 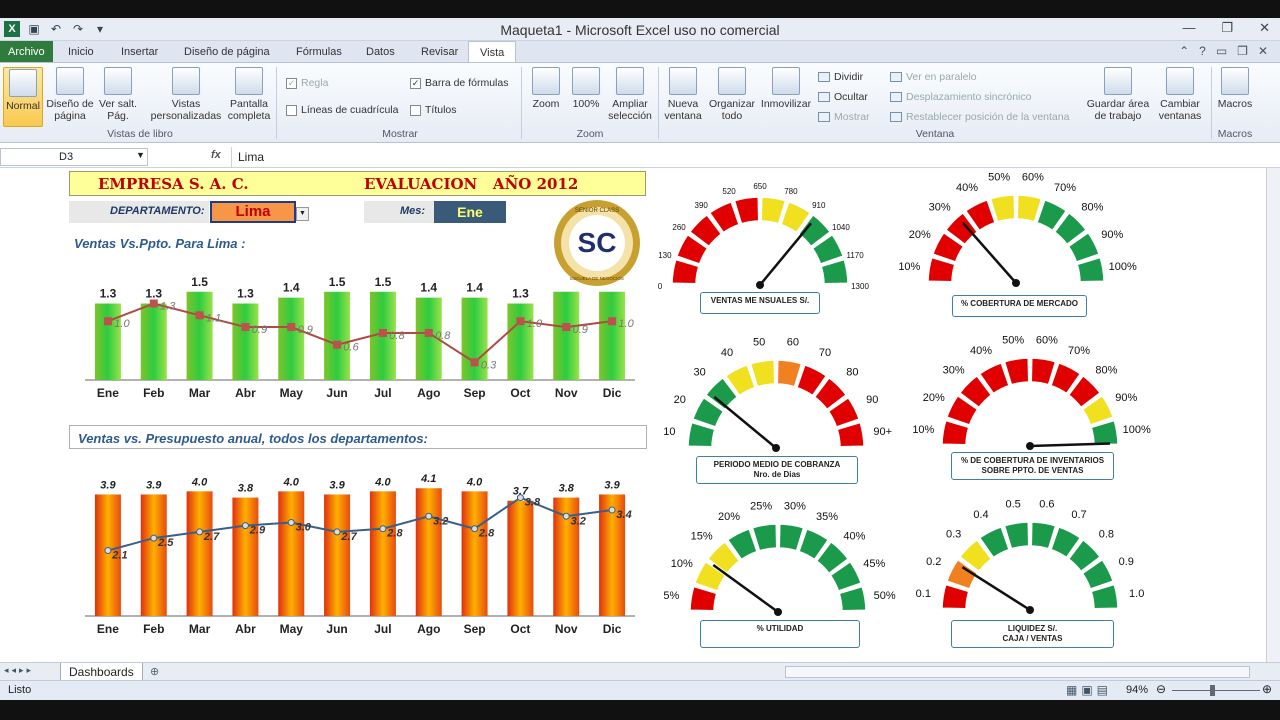 I want to click on group-vistas: Vistas de libro, so click(x=140, y=134).